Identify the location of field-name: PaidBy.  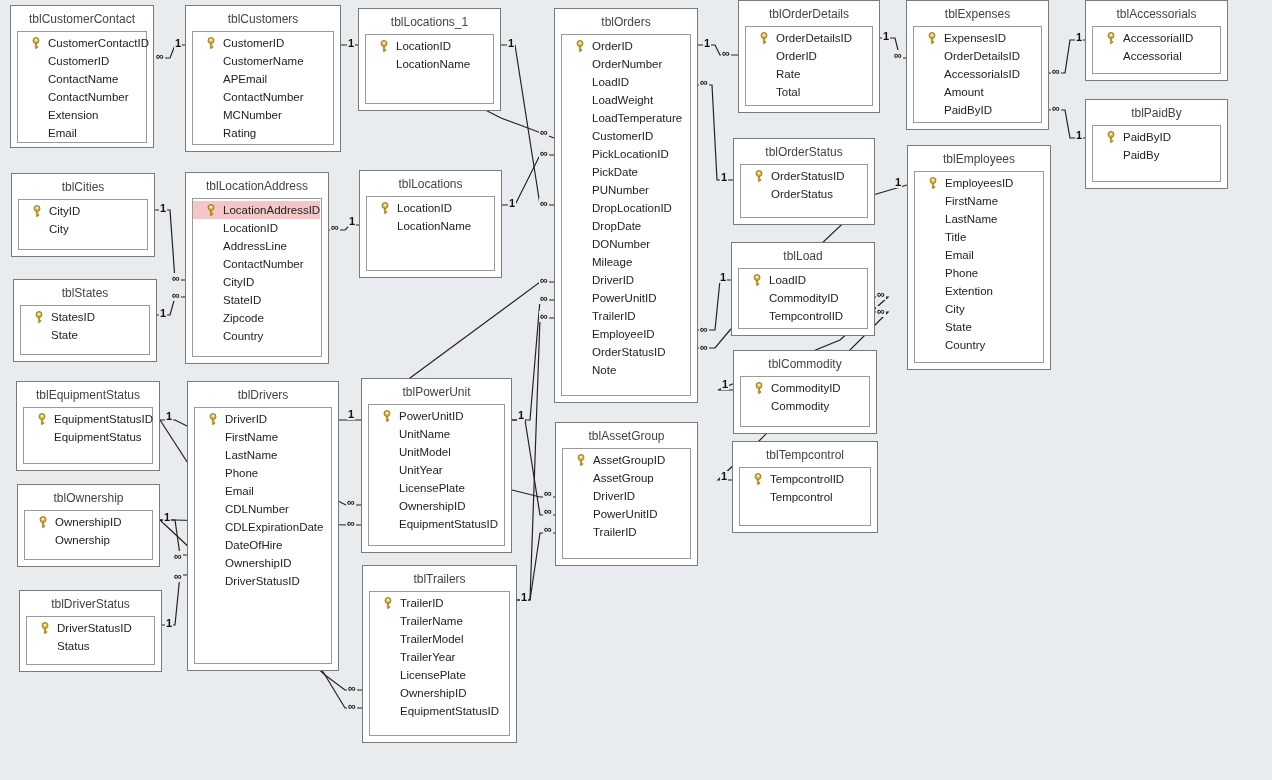
(1156, 155).